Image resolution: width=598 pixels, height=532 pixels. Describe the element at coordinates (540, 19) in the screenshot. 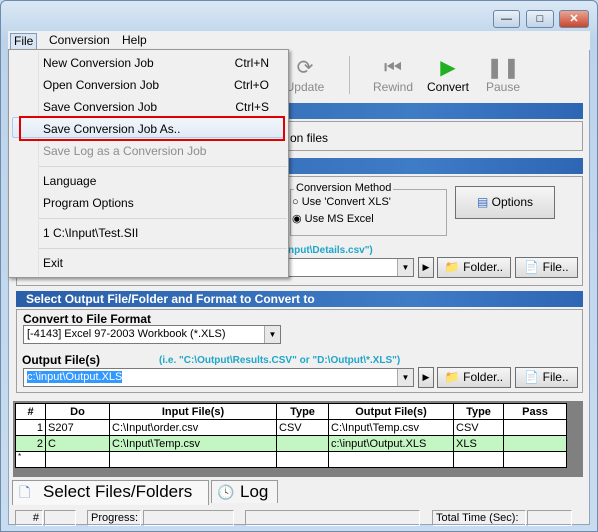

I see `maximize-button: □` at that location.